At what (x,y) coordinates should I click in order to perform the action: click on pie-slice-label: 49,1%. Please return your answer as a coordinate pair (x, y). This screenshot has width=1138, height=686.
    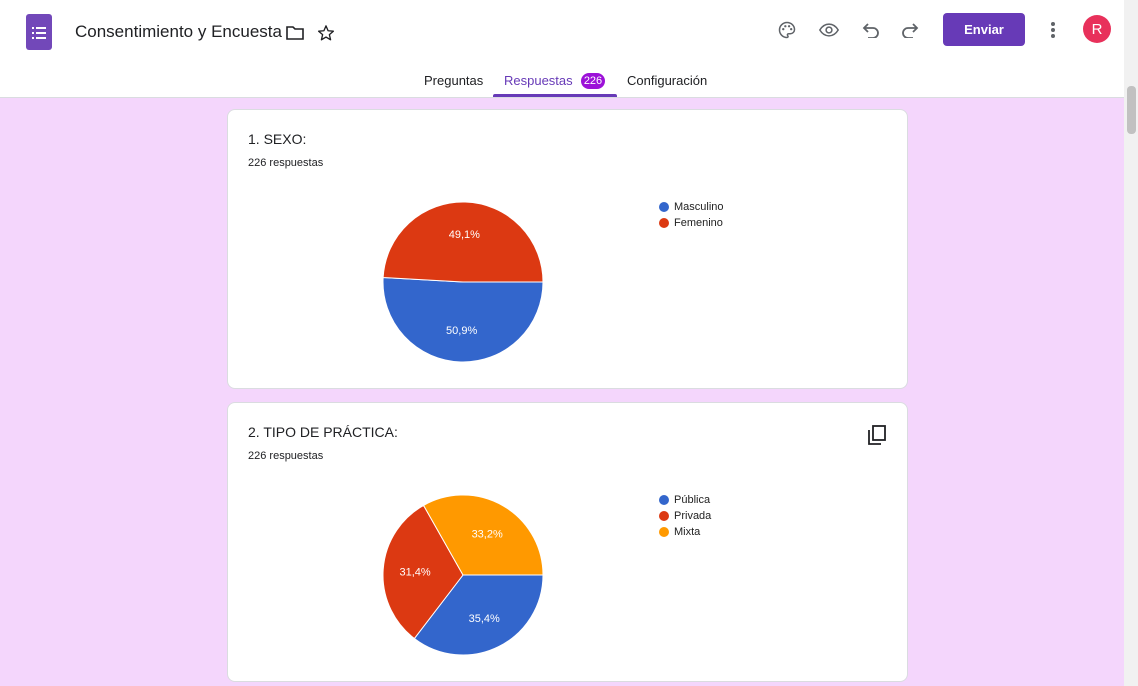
    Looking at the image, I should click on (464, 235).